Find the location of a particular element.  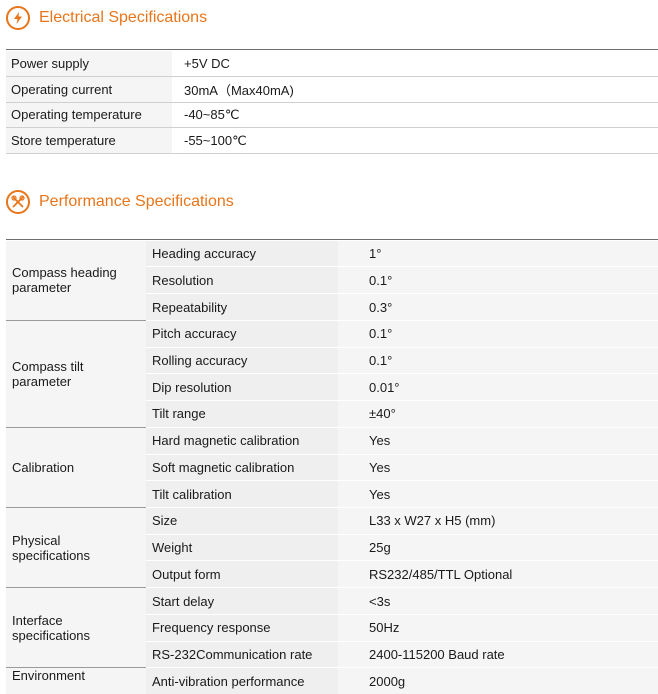

param-value: RS232/485/TTL Optional is located at coordinates (498, 574).